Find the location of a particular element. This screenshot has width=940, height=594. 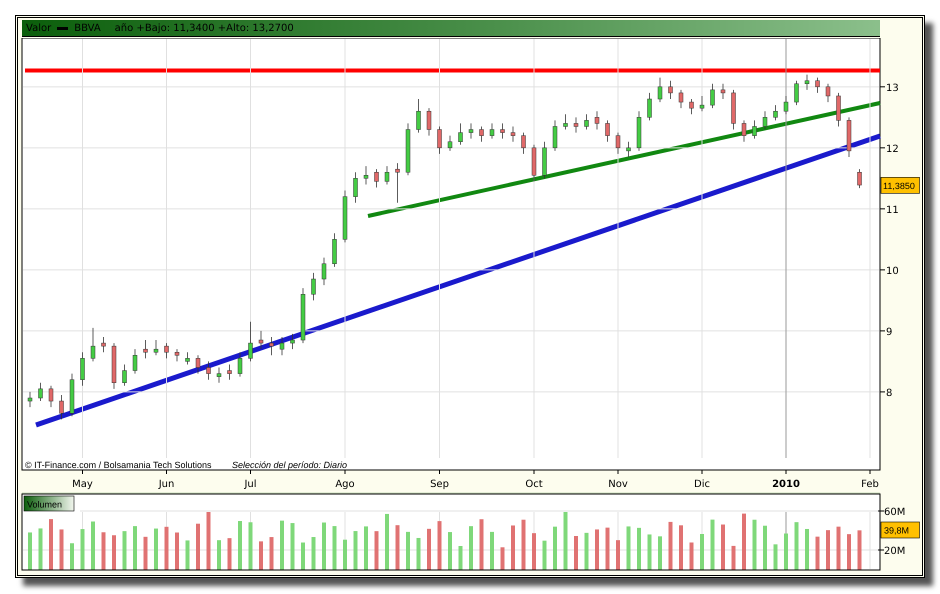

month-label: Feb is located at coordinates (870, 484).